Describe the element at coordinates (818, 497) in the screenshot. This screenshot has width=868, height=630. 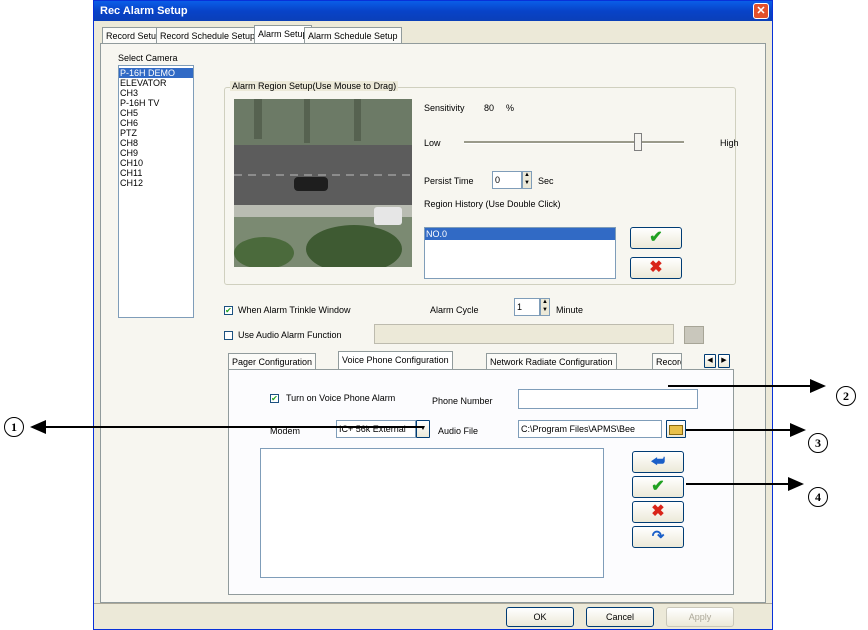
I see `callout-4: 4` at that location.